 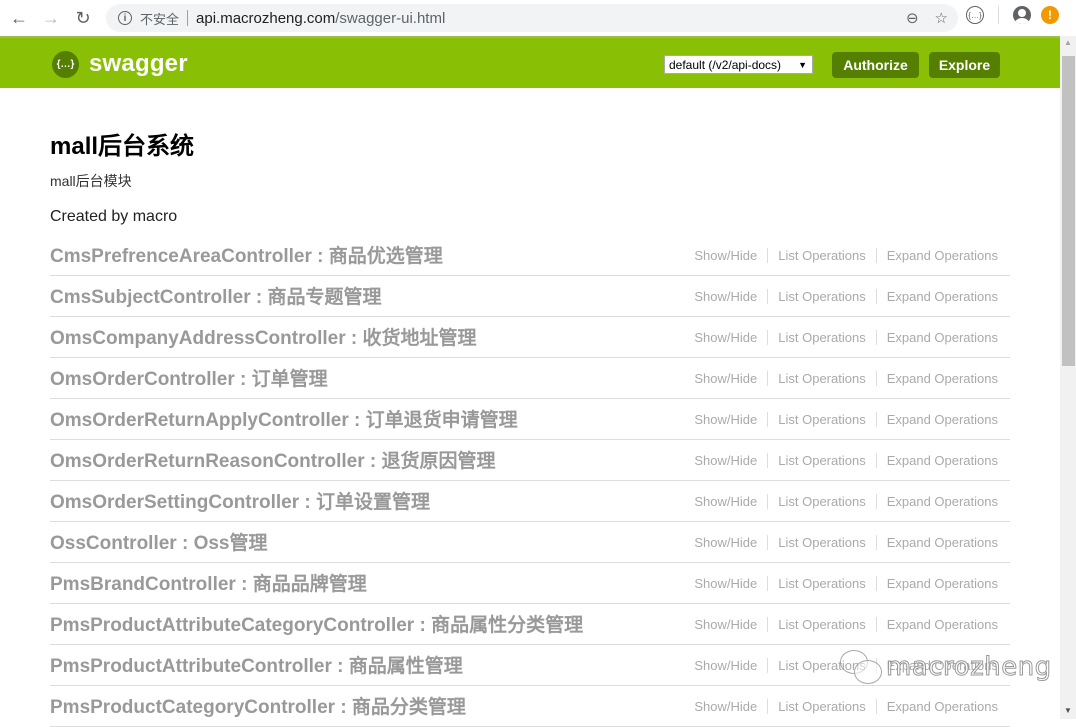 I want to click on resource-heading-link: OmsCompanyAddressController : 收货地址管理, so click(x=263, y=337).